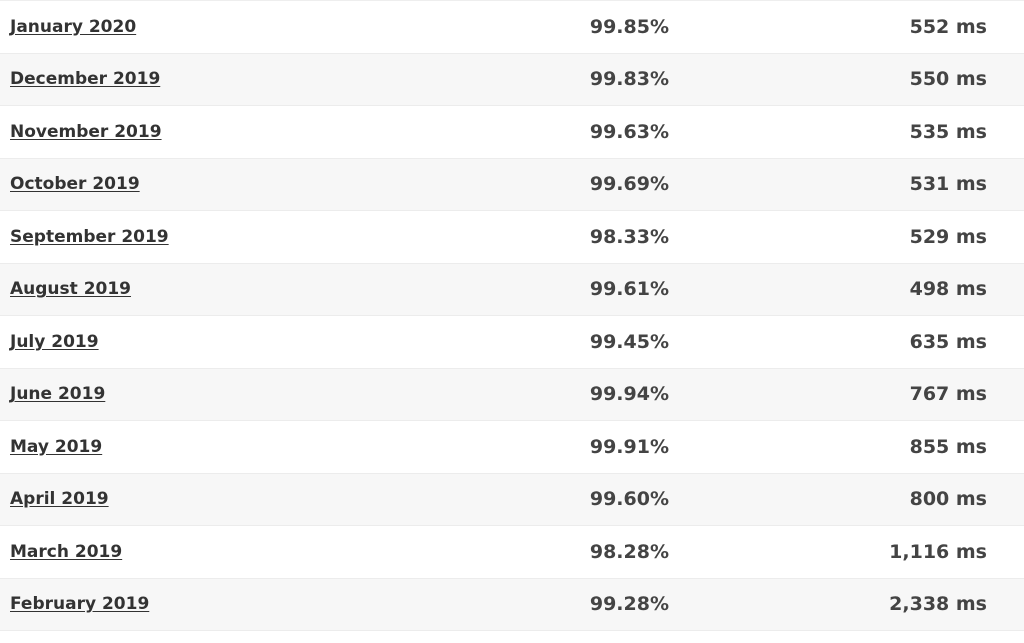 This screenshot has width=1024, height=643. Describe the element at coordinates (59, 499) in the screenshot. I see `month-link: April 2019` at that location.